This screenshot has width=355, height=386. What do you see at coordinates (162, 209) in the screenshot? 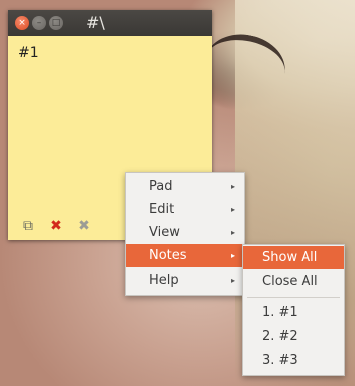
I see `menu-item-label: Edit` at bounding box center [162, 209].